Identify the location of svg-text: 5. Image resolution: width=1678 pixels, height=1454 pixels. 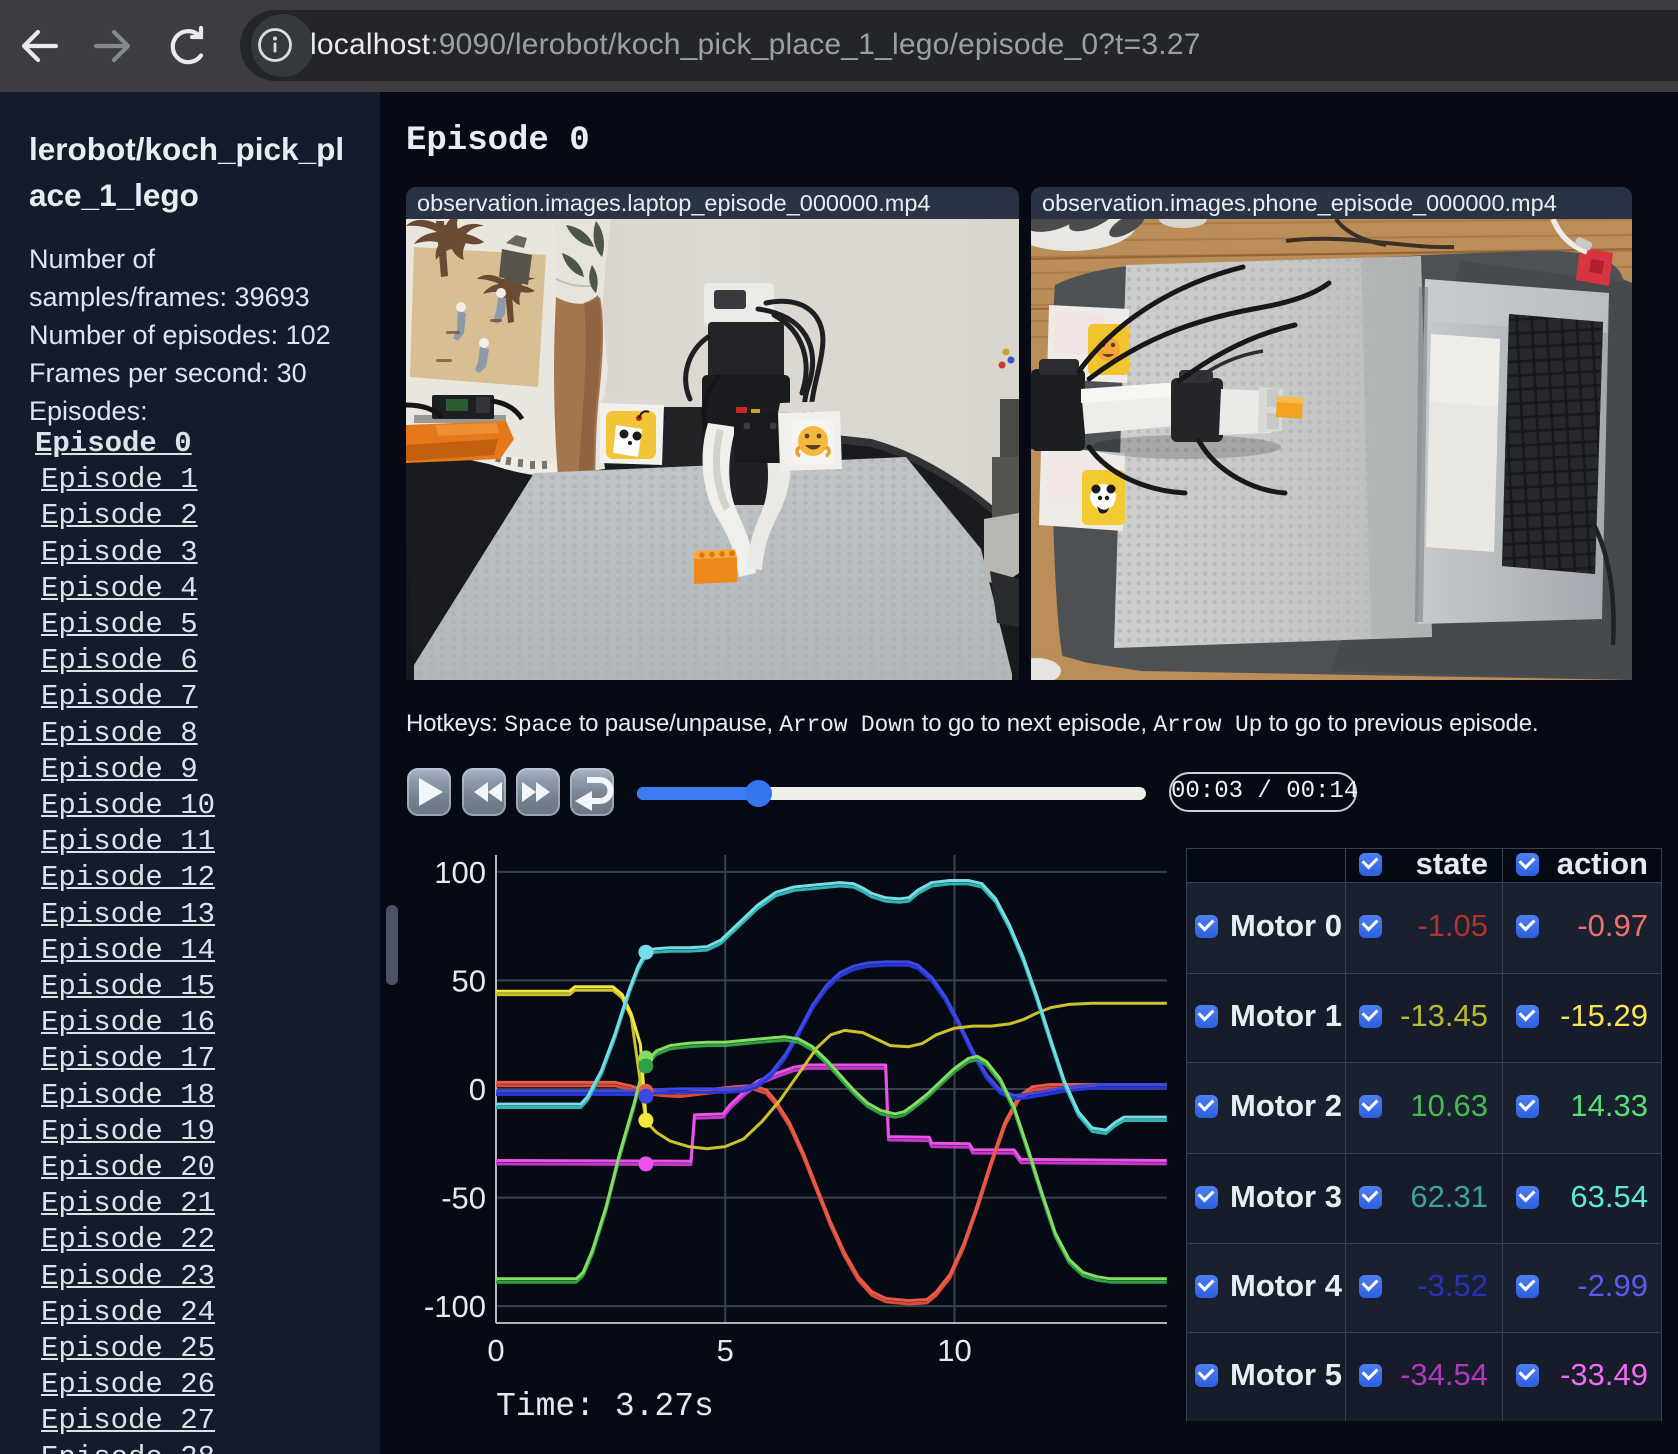
(725, 1350).